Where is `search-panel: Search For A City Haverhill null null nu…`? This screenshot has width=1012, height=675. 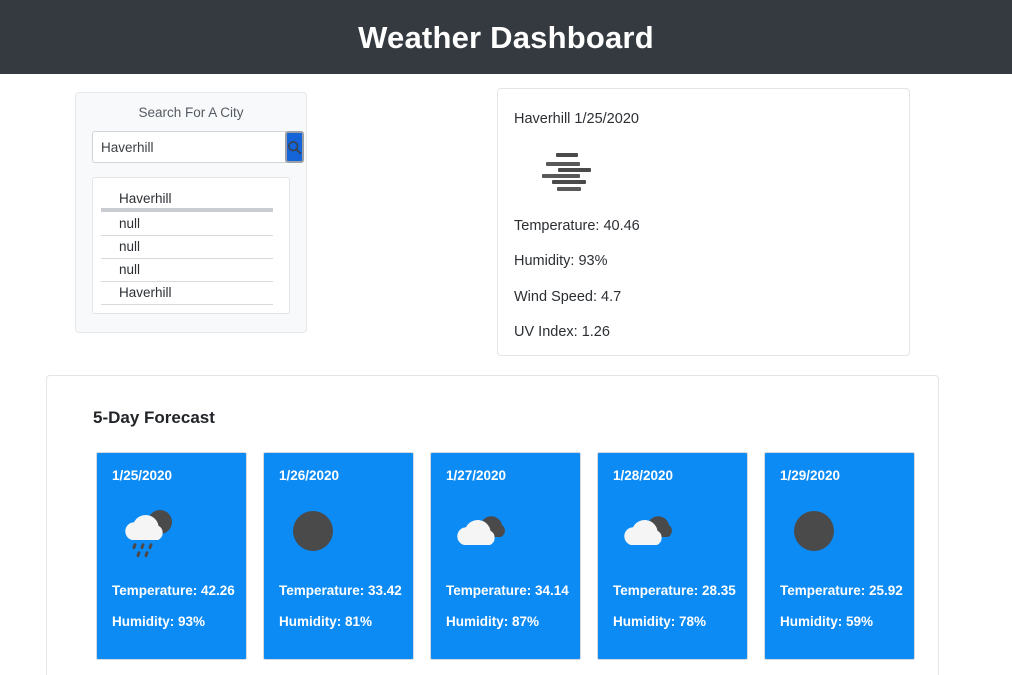
search-panel: Search For A City Haverhill null null nu… is located at coordinates (191, 213).